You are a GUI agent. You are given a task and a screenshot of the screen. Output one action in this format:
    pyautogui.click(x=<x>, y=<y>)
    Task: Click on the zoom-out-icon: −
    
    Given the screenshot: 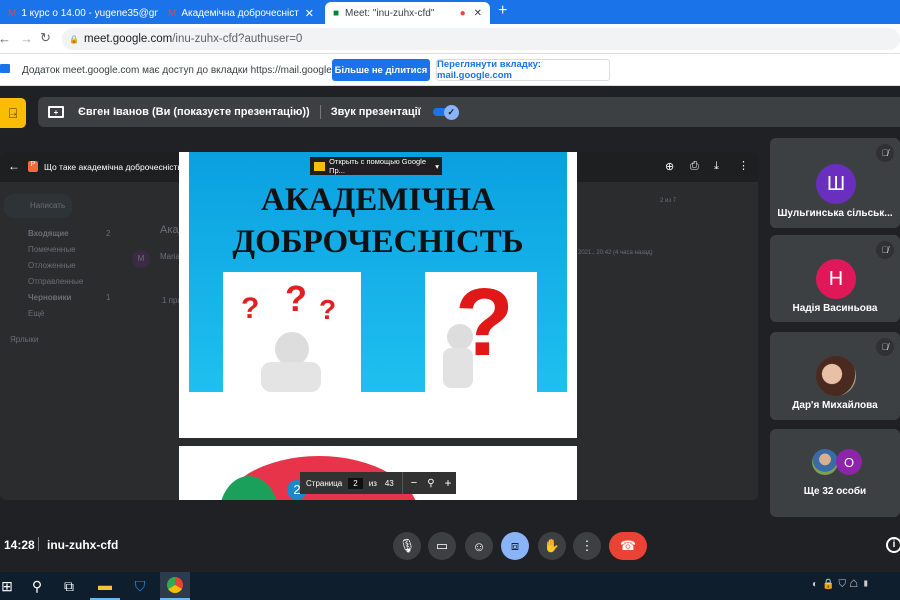 What is the action you would take?
    pyautogui.click(x=414, y=483)
    